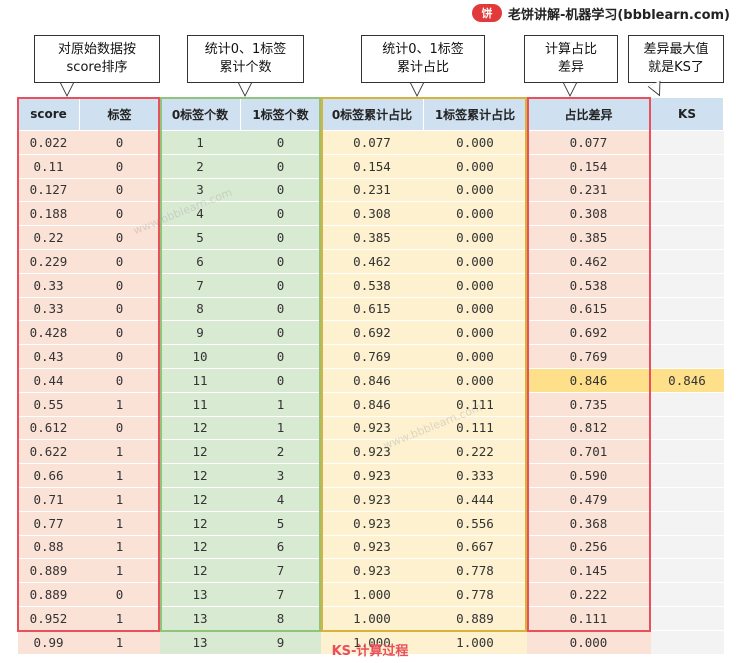 This screenshot has width=740, height=663. What do you see at coordinates (372, 404) in the screenshot?
I see `cell-cumratio0: 0.846` at bounding box center [372, 404].